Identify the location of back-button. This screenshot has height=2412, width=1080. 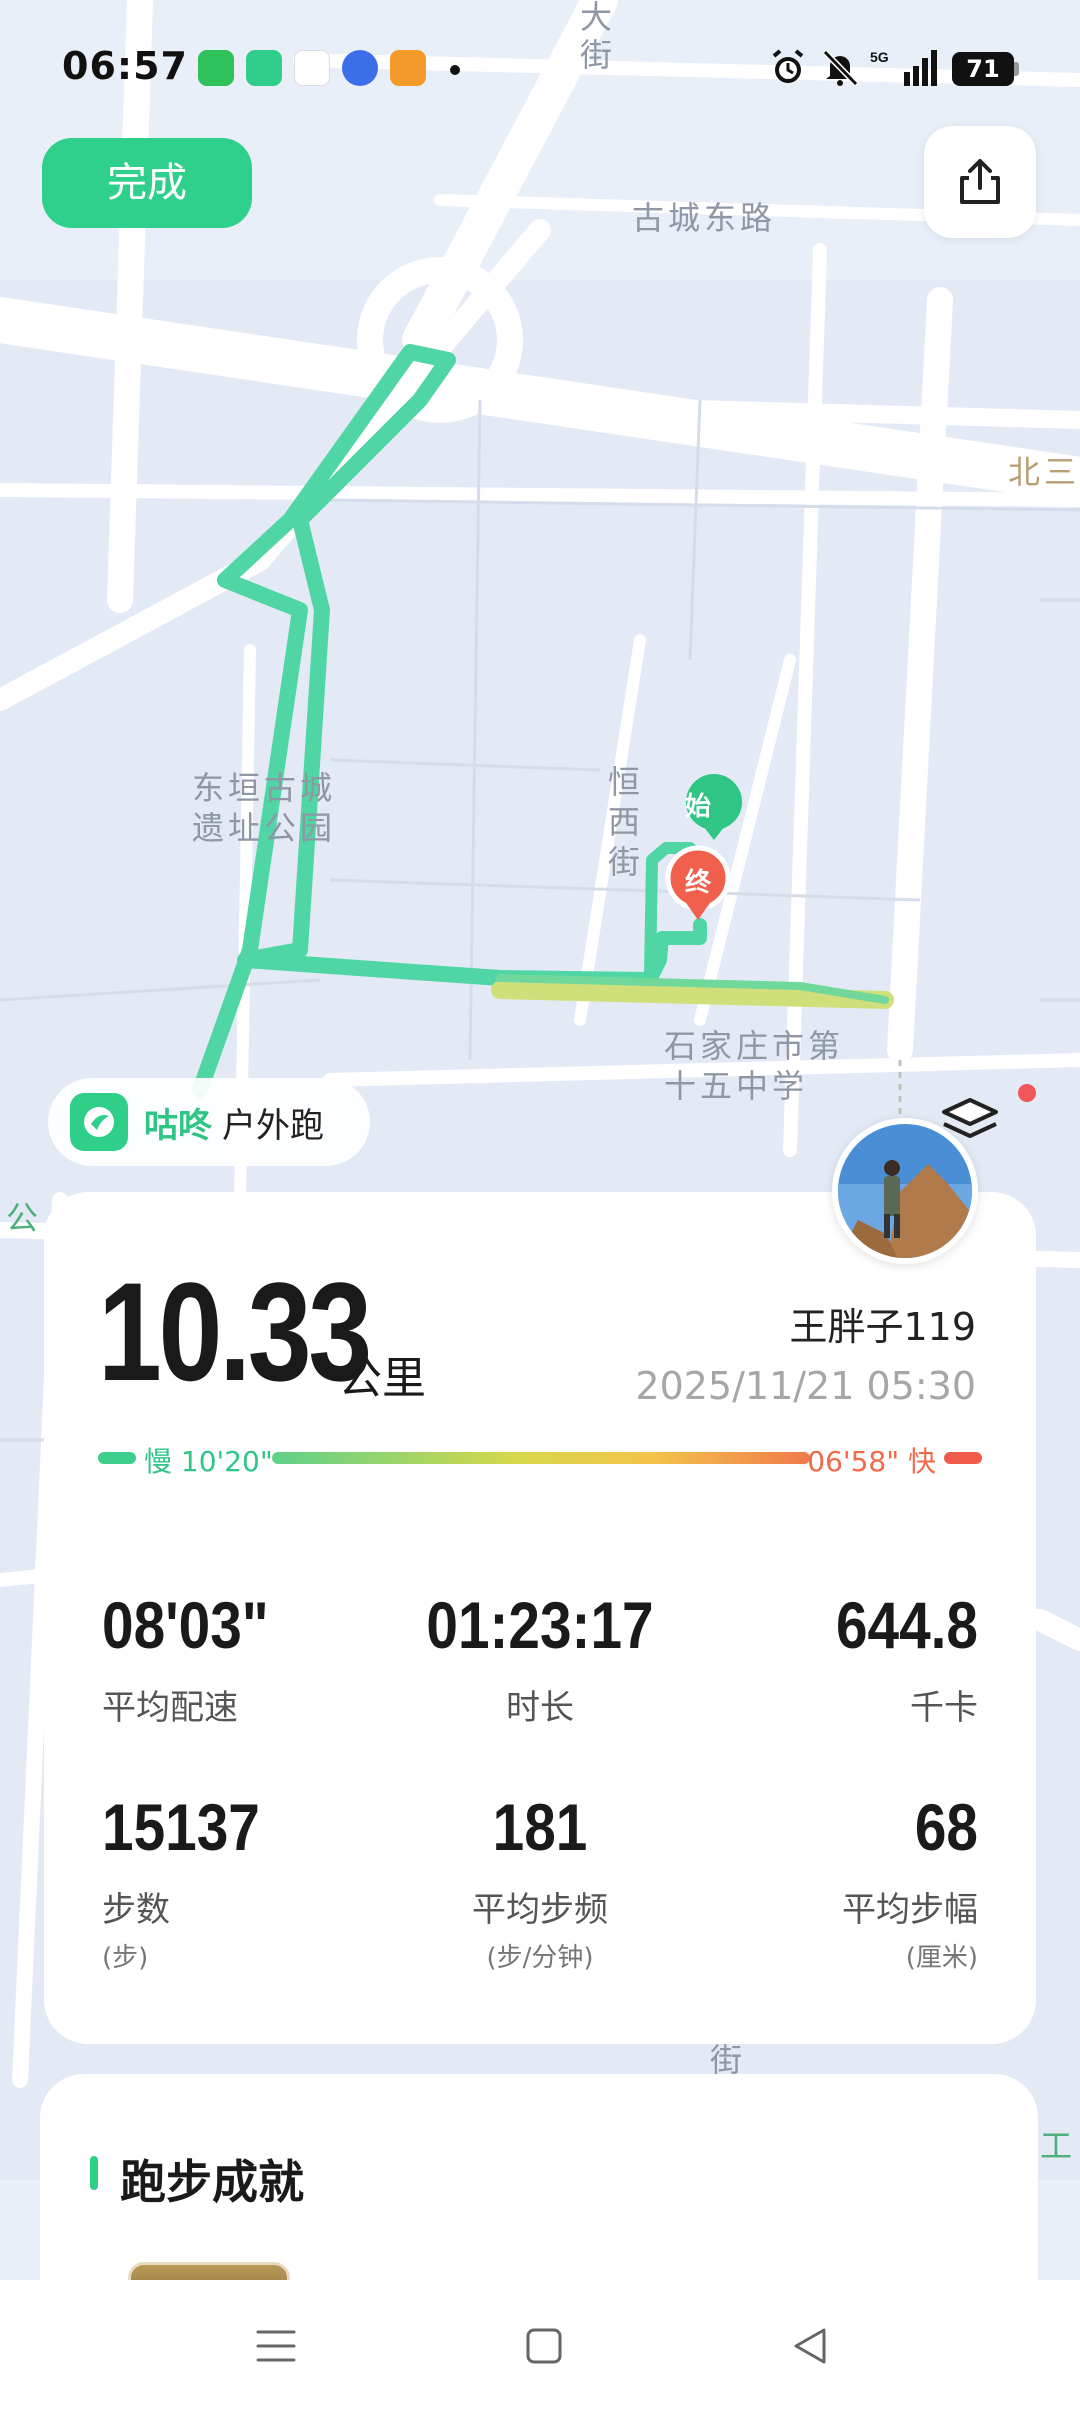
(810, 2346).